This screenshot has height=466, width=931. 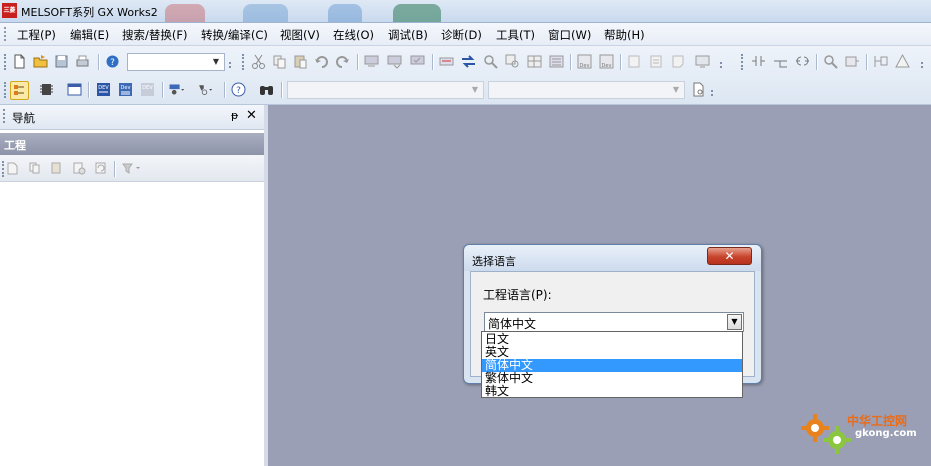 I want to click on redo-icon, so click(x=342, y=61).